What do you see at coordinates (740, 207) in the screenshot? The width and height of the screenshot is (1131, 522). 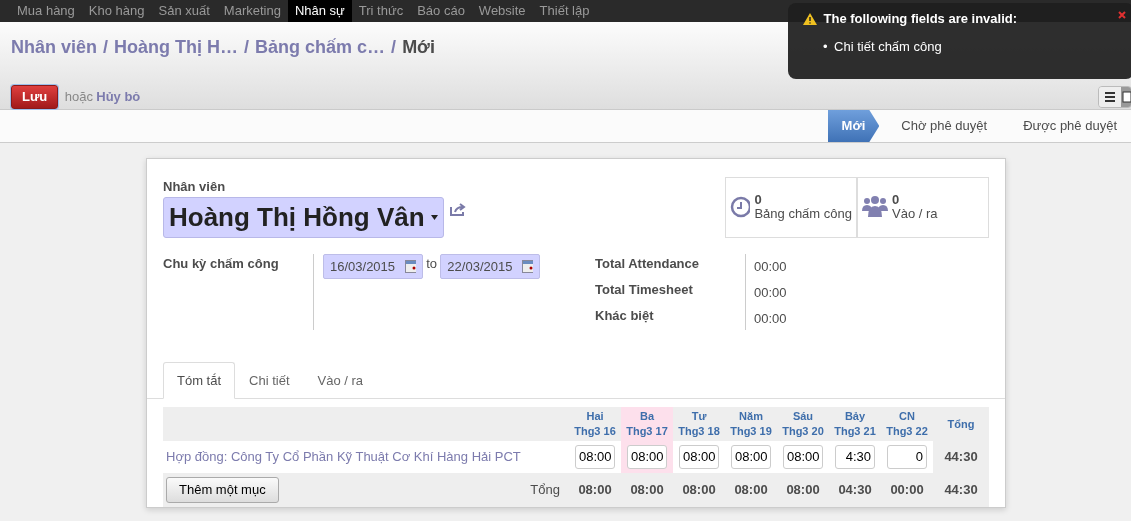 I see `clock-icon` at bounding box center [740, 207].